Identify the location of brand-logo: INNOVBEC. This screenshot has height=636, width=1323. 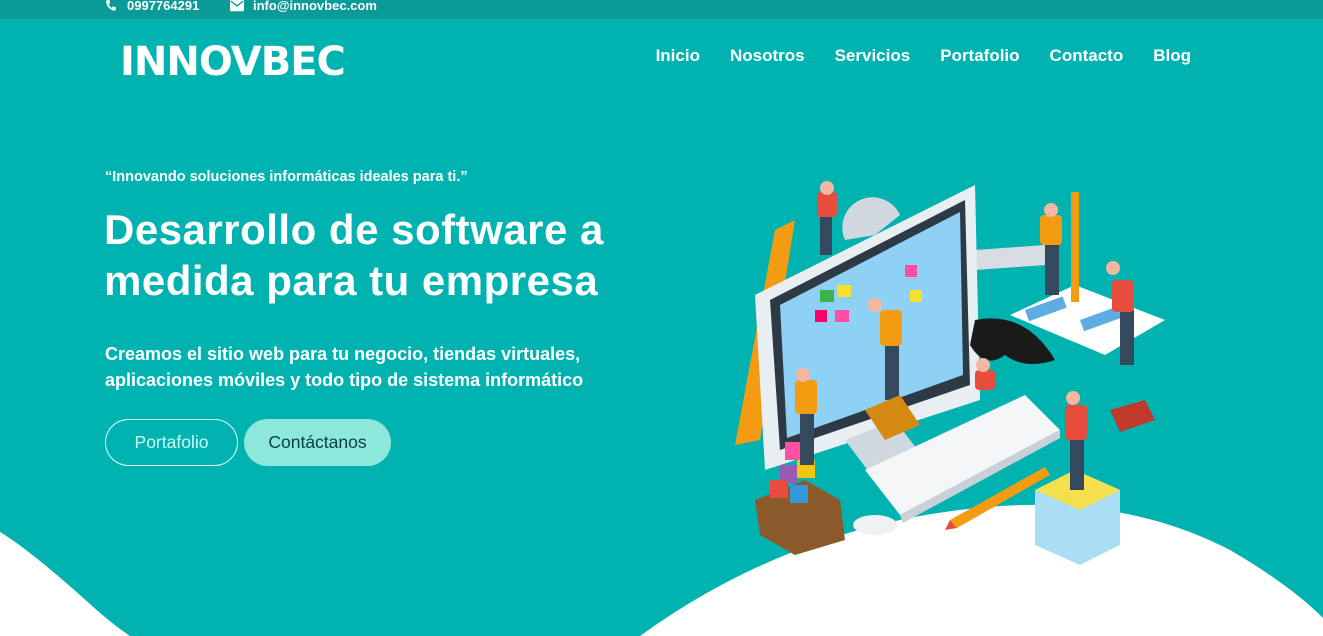
(233, 62).